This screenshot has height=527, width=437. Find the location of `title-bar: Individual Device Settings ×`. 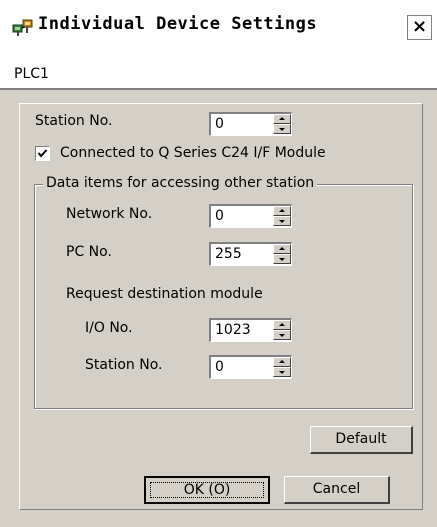

title-bar: Individual Device Settings × is located at coordinates (218, 30).